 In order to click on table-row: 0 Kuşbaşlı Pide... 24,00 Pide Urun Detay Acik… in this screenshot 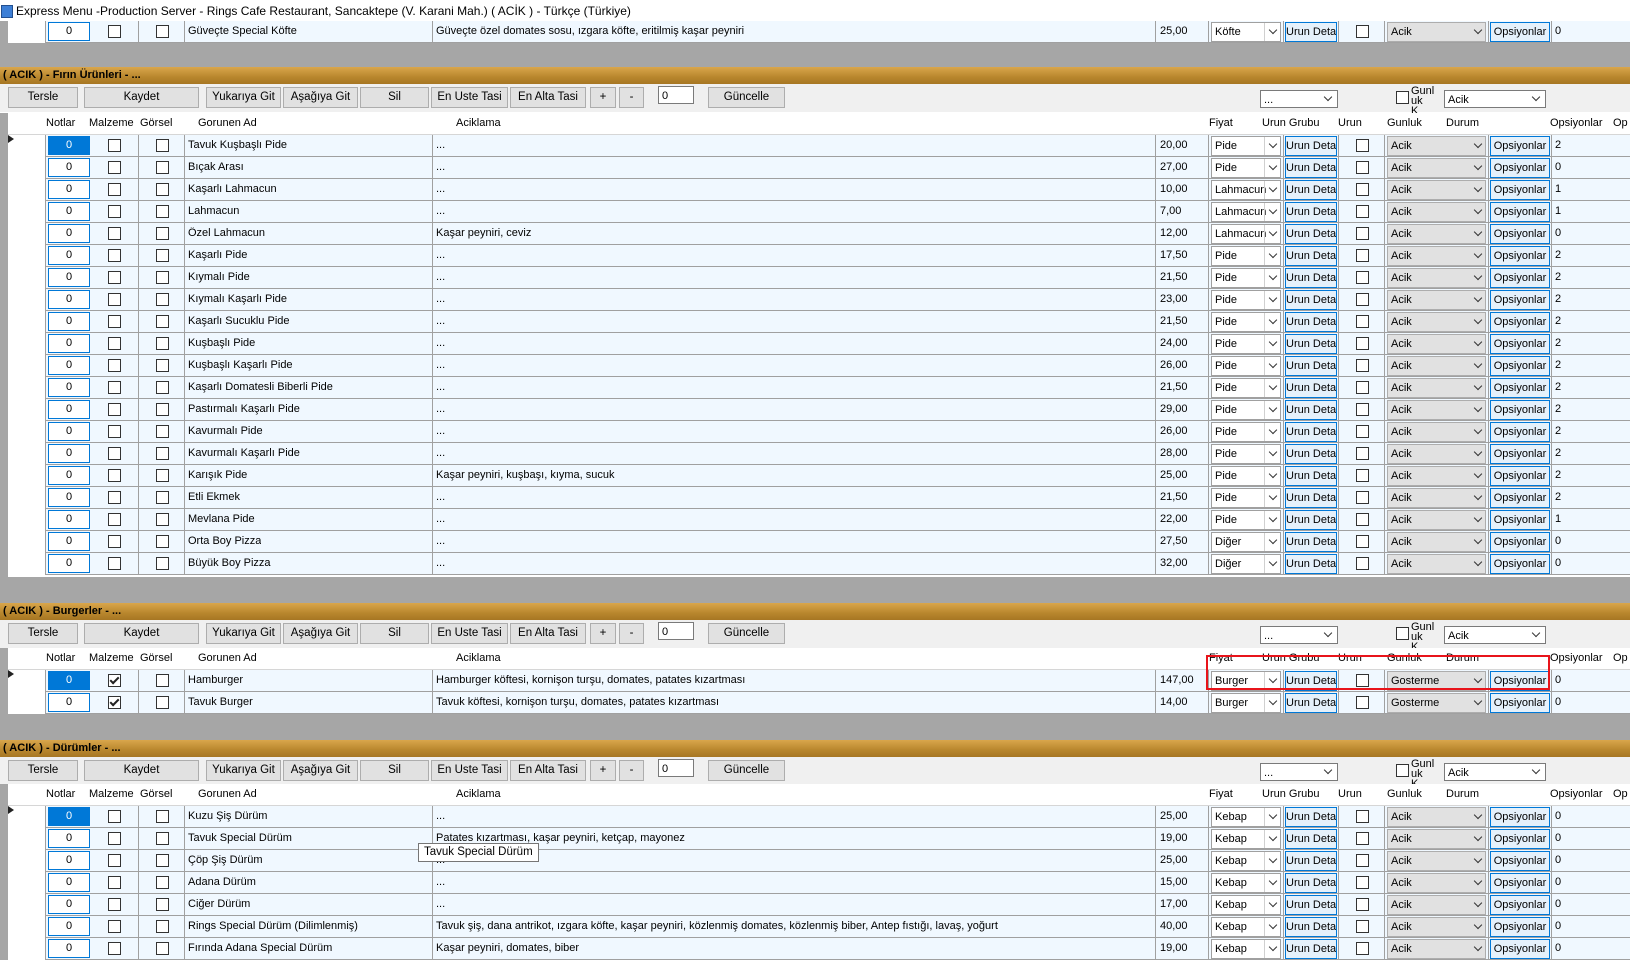, I will do `click(819, 344)`.